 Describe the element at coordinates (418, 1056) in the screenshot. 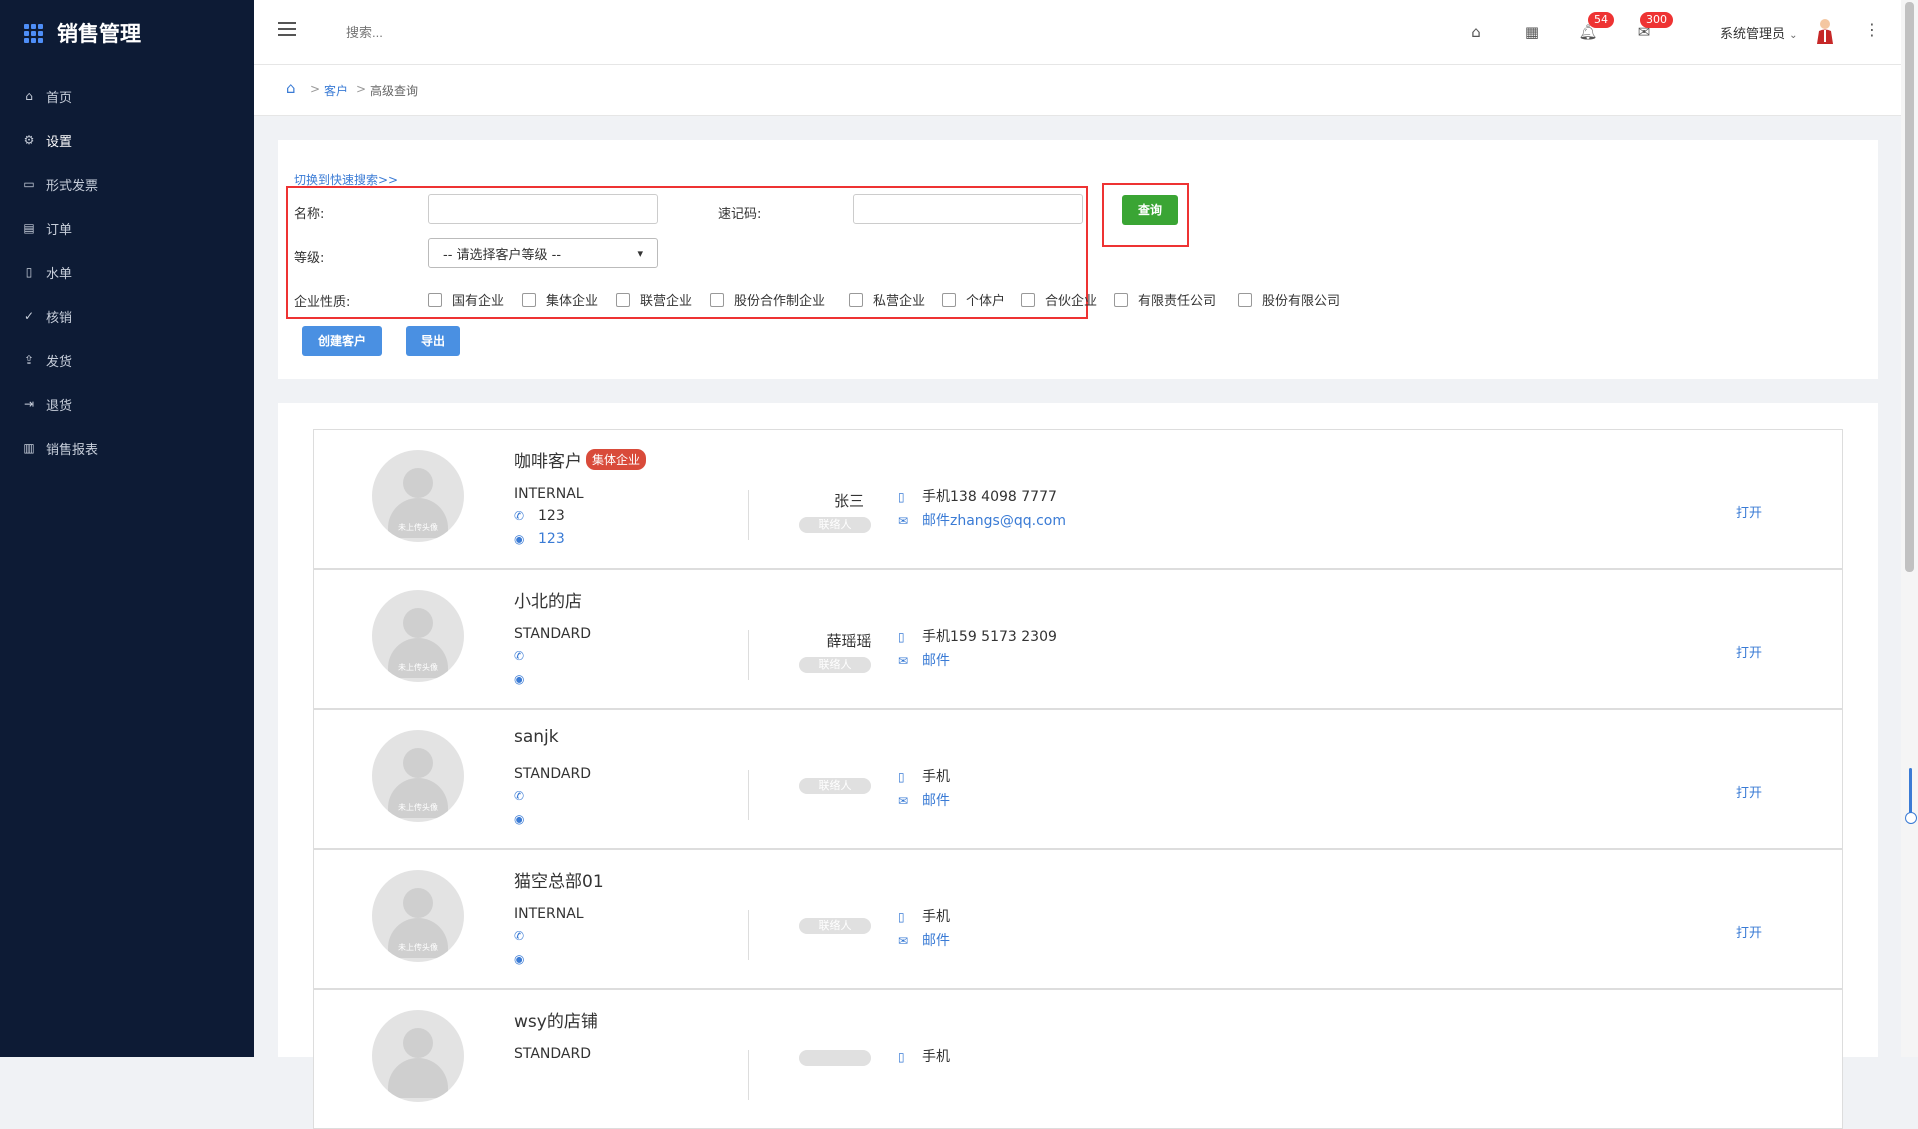

I see `avatar` at that location.